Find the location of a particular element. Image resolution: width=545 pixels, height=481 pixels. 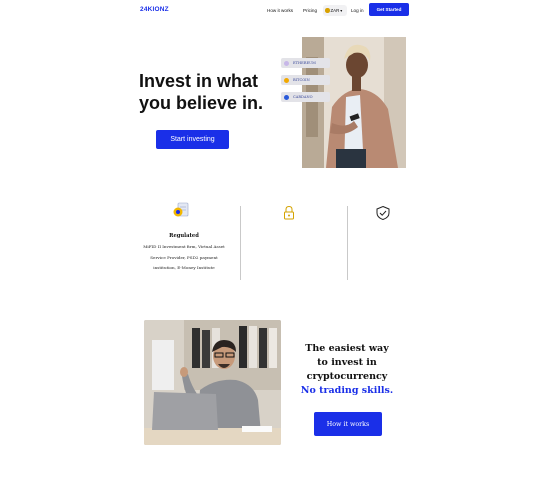

coin-tag-ethereum: ETHEREUM is located at coordinates (305, 63).